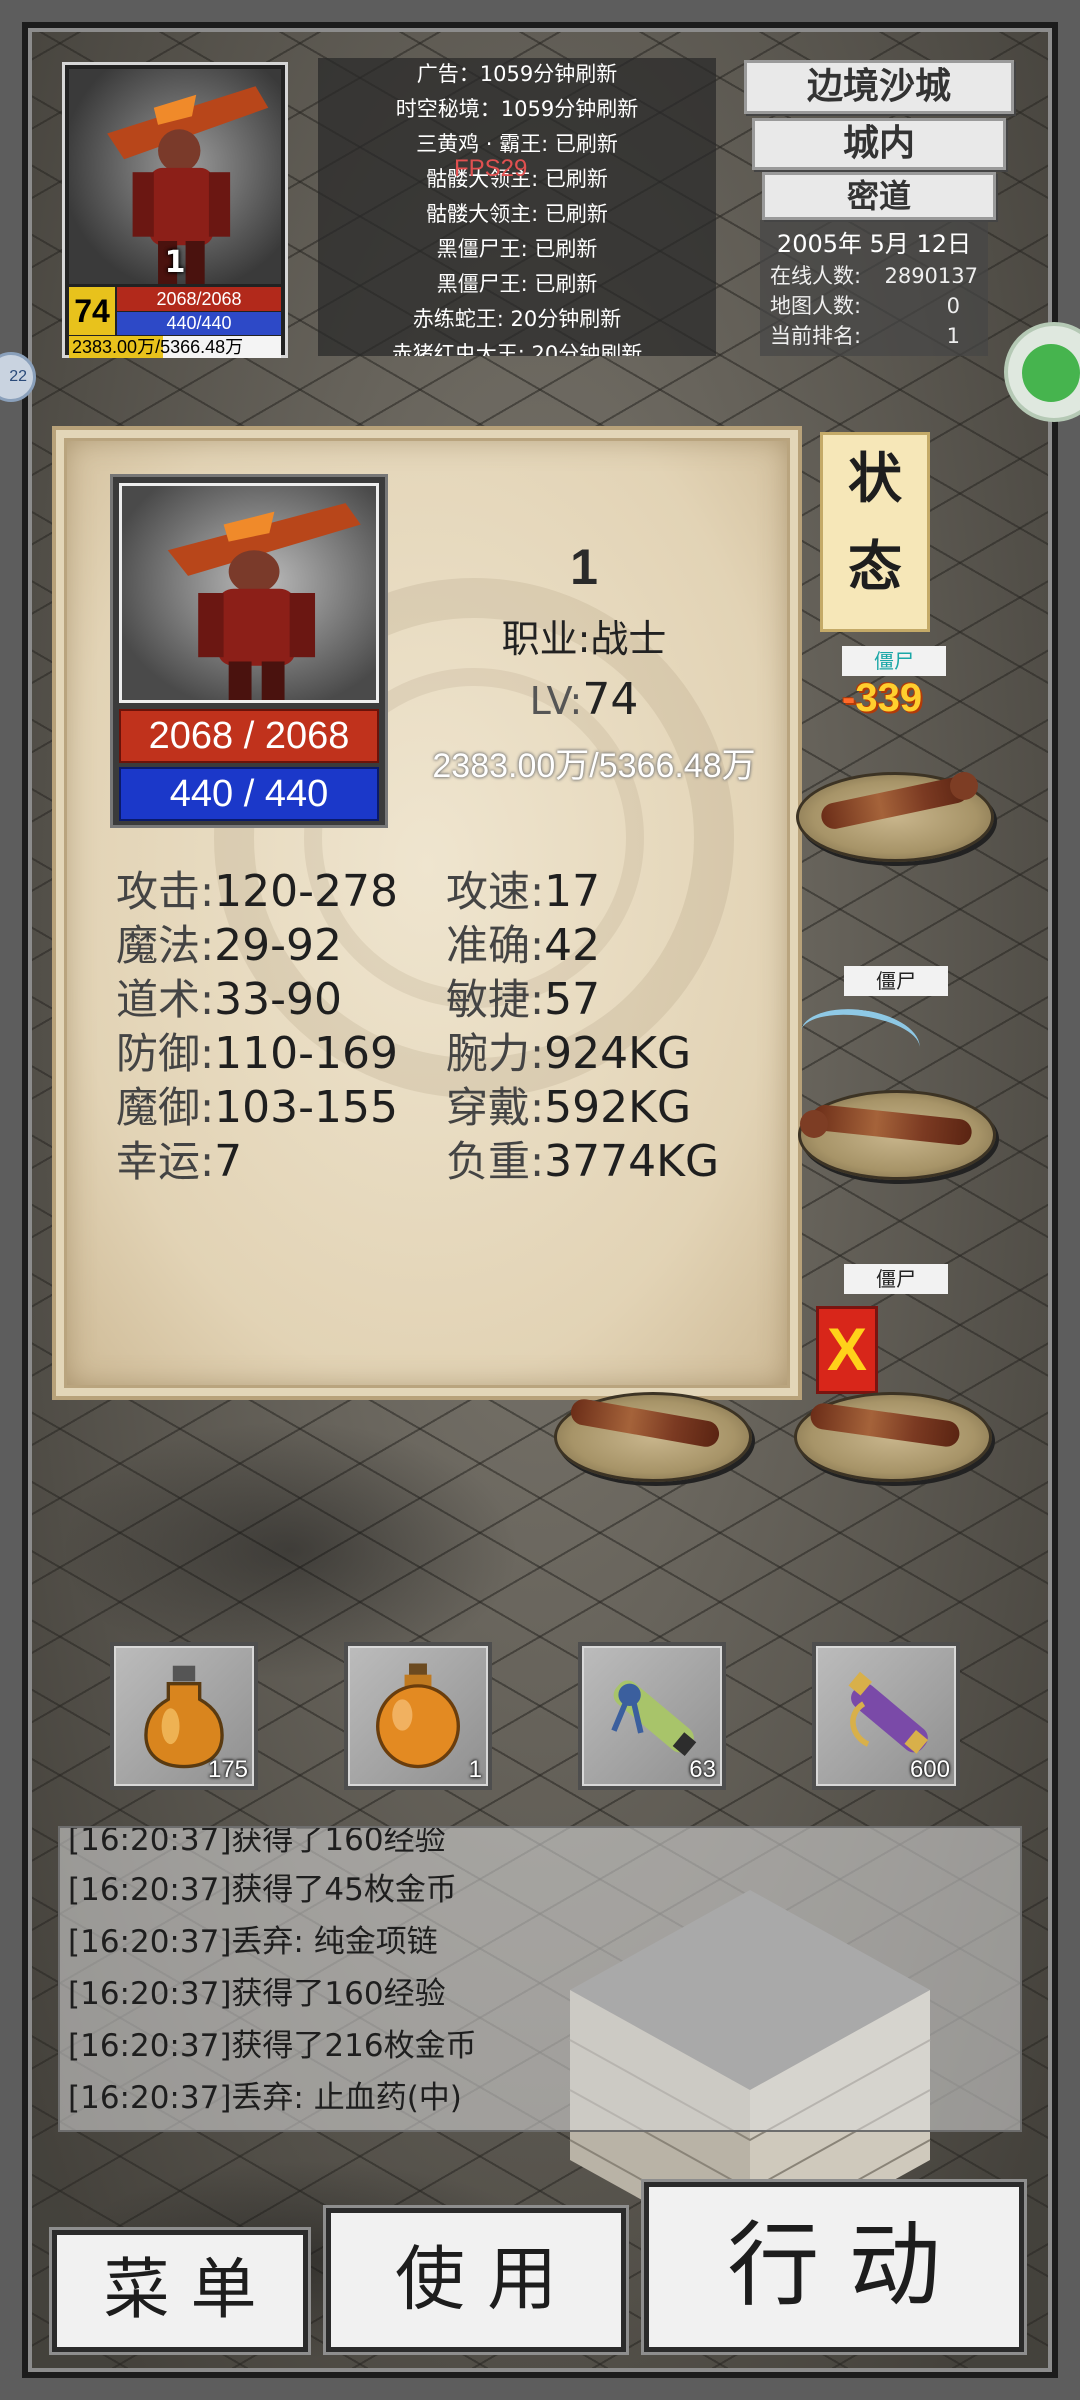 This screenshot has width=1080, height=2400. I want to click on mp-bar: 440/440, so click(199, 323).